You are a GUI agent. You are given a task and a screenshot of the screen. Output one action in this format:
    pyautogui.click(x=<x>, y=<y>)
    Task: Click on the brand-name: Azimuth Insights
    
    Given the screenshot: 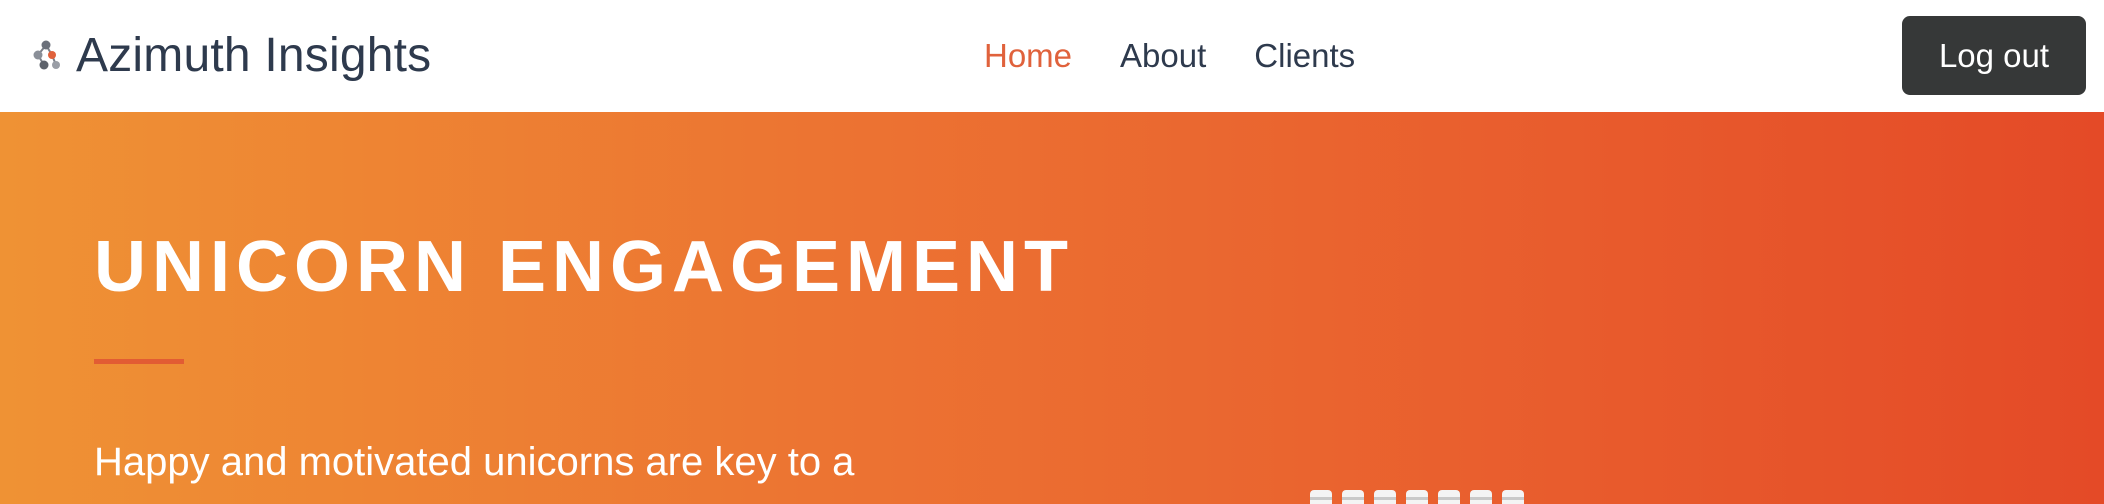 What is the action you would take?
    pyautogui.click(x=254, y=55)
    